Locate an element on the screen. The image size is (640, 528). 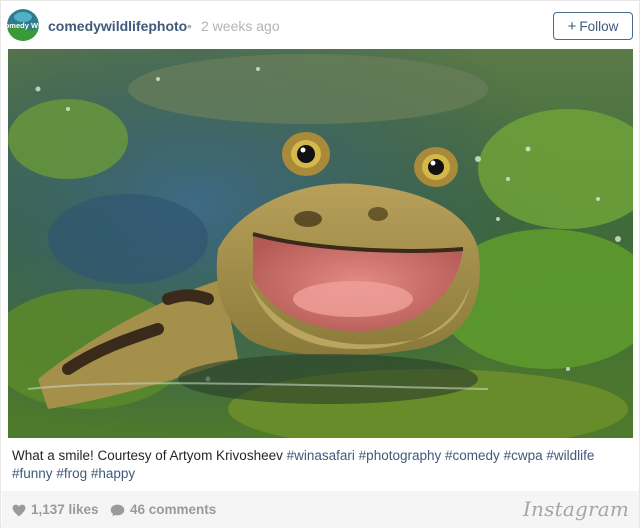
hashtag-link: #photography is located at coordinates (400, 455).